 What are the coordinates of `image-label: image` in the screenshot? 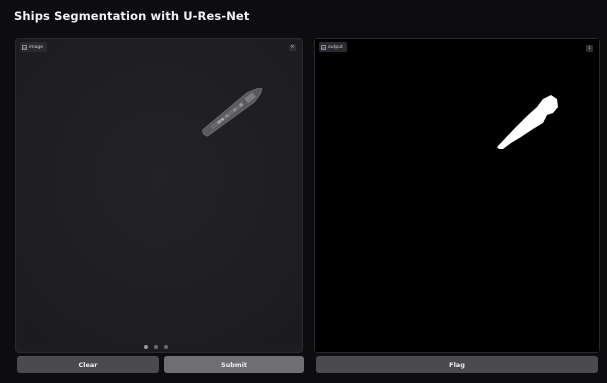 It's located at (34, 47).